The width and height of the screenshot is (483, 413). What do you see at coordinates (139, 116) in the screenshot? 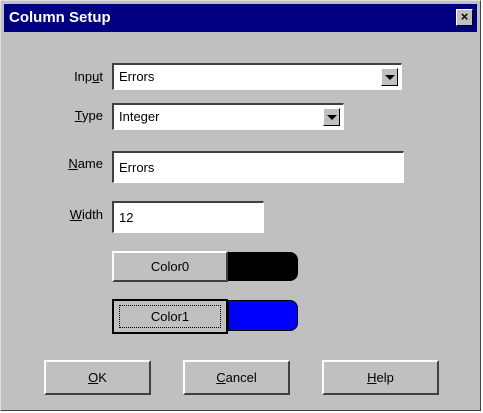
I see `type-select-value: Integer` at bounding box center [139, 116].